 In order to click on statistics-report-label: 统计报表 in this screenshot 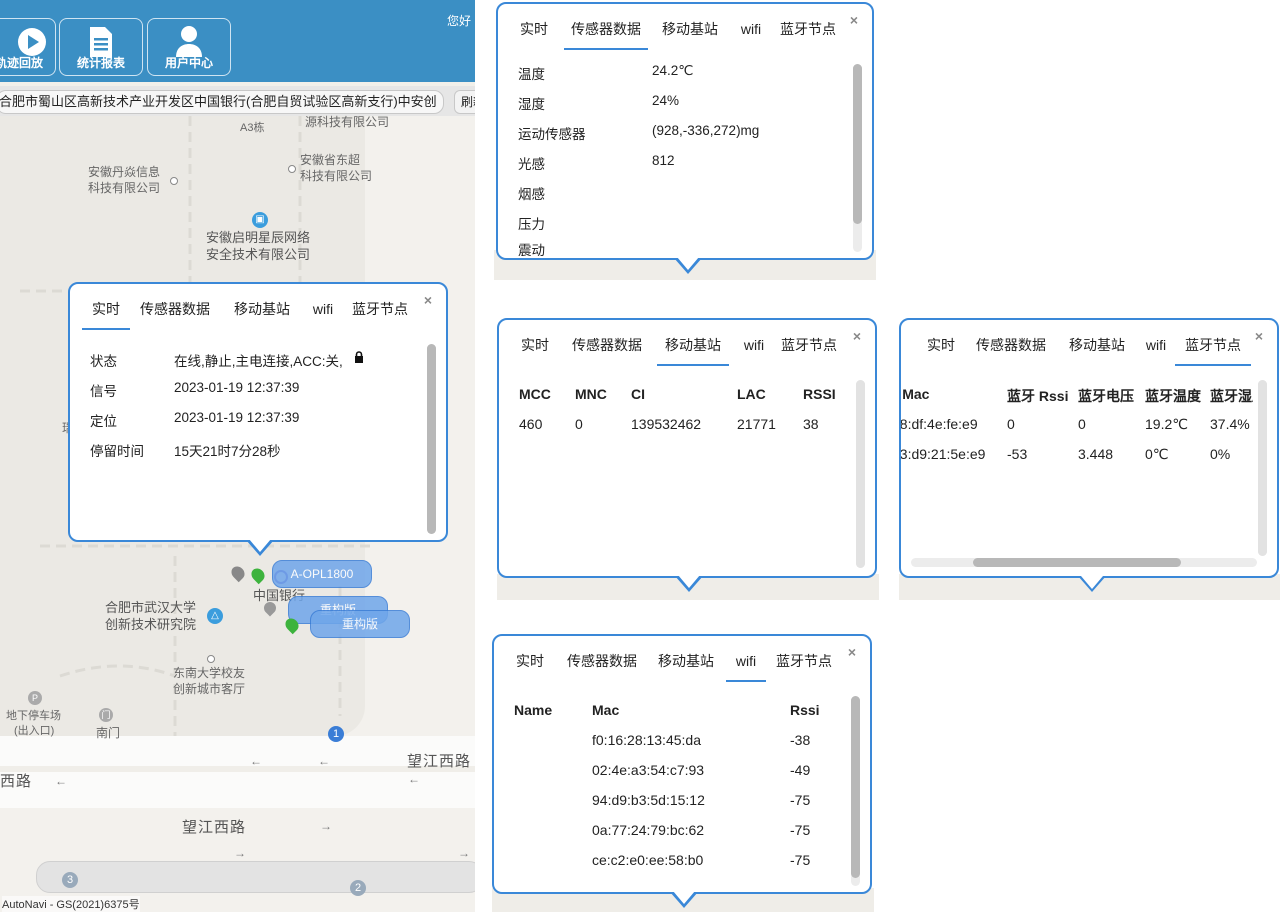, I will do `click(100, 63)`.